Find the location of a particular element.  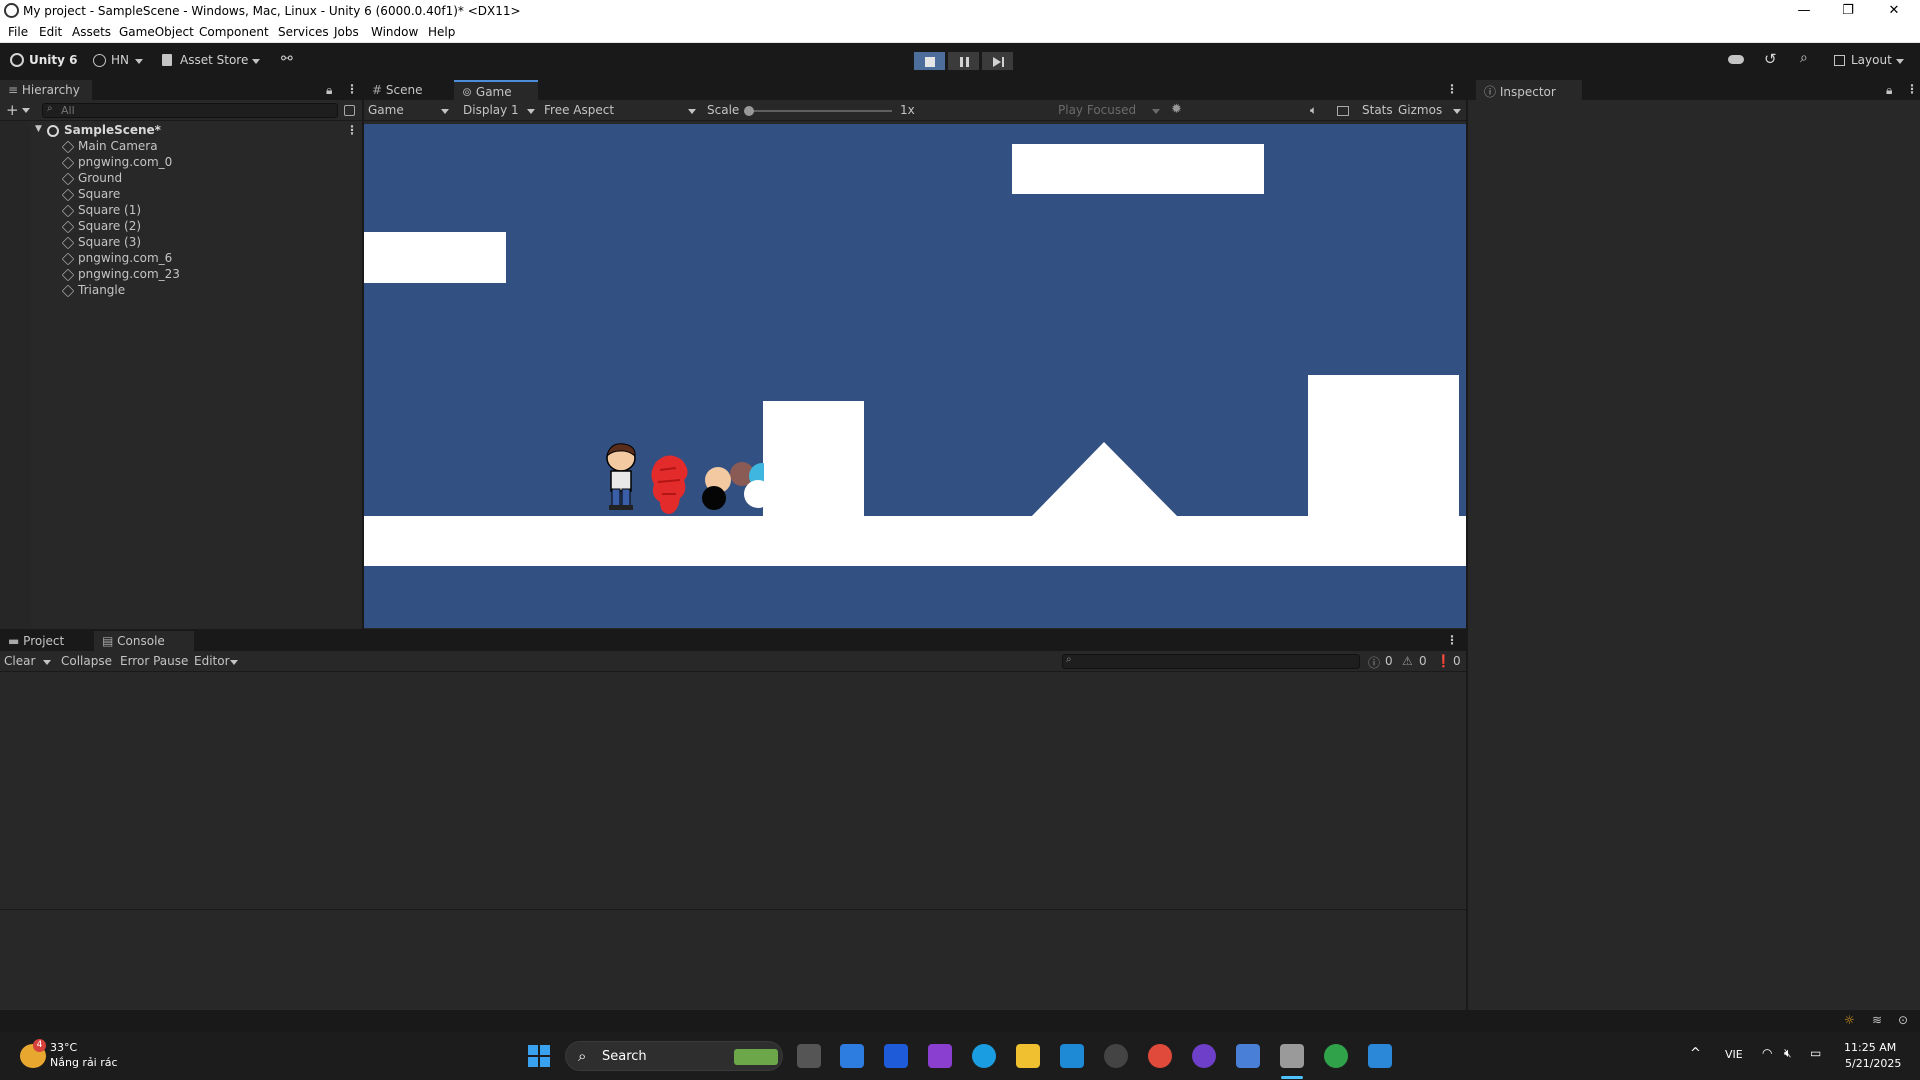

lighting-icon: ☼ is located at coordinates (1849, 1020).